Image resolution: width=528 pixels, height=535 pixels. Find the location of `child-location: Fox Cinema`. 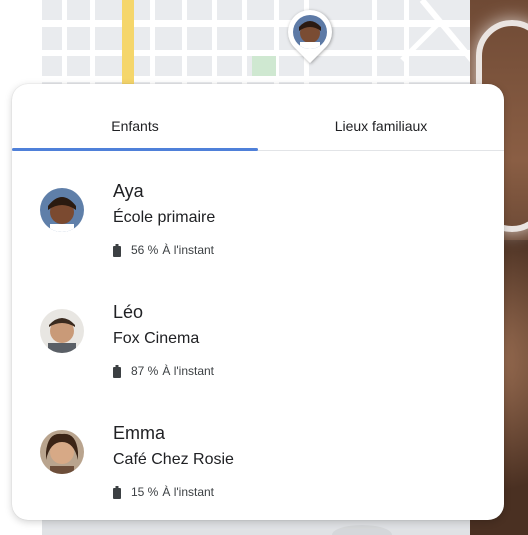

child-location: Fox Cinema is located at coordinates (156, 338).